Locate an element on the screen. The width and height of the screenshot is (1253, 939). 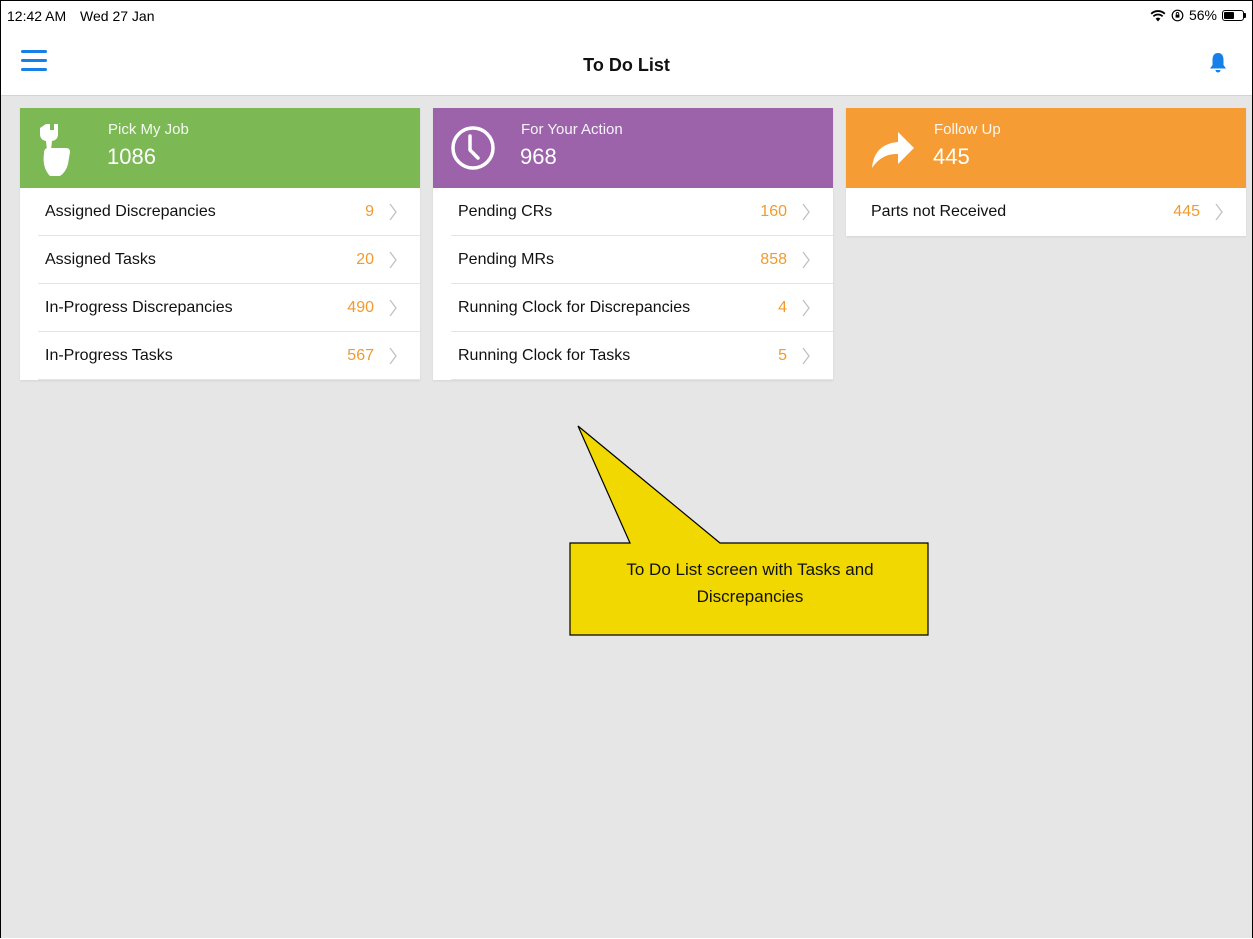
list-item: Running Clock for Discrepancies 4 is located at coordinates (633, 308).